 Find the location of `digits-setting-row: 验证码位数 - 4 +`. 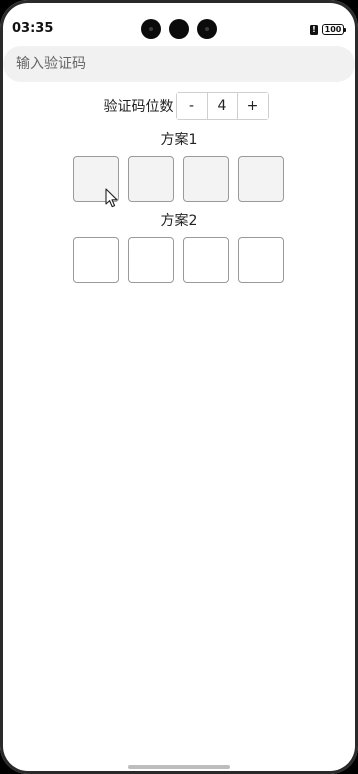

digits-setting-row: 验证码位数 - 4 + is located at coordinates (179, 106).